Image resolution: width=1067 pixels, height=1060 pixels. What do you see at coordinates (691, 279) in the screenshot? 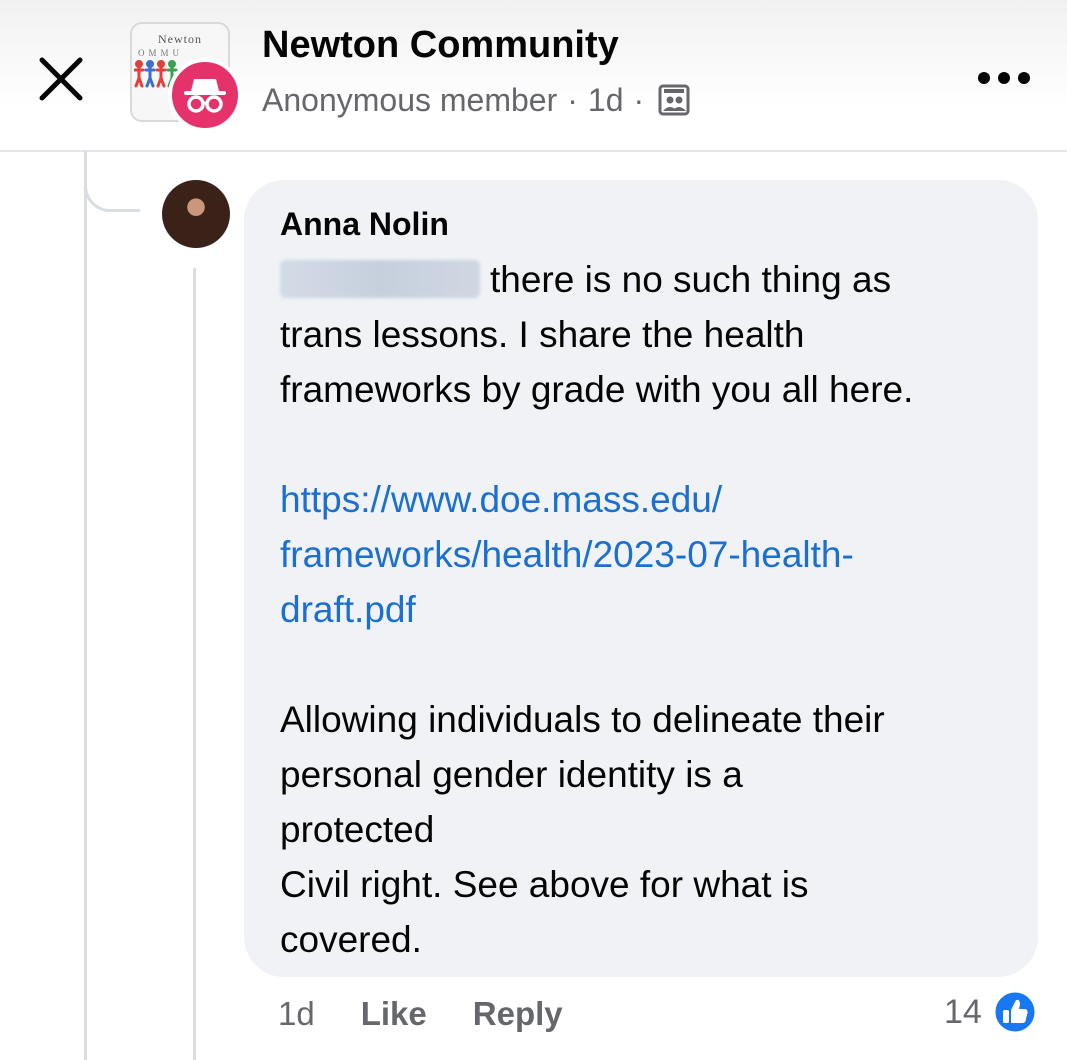
I see `comment-line: there is no such thing as` at bounding box center [691, 279].